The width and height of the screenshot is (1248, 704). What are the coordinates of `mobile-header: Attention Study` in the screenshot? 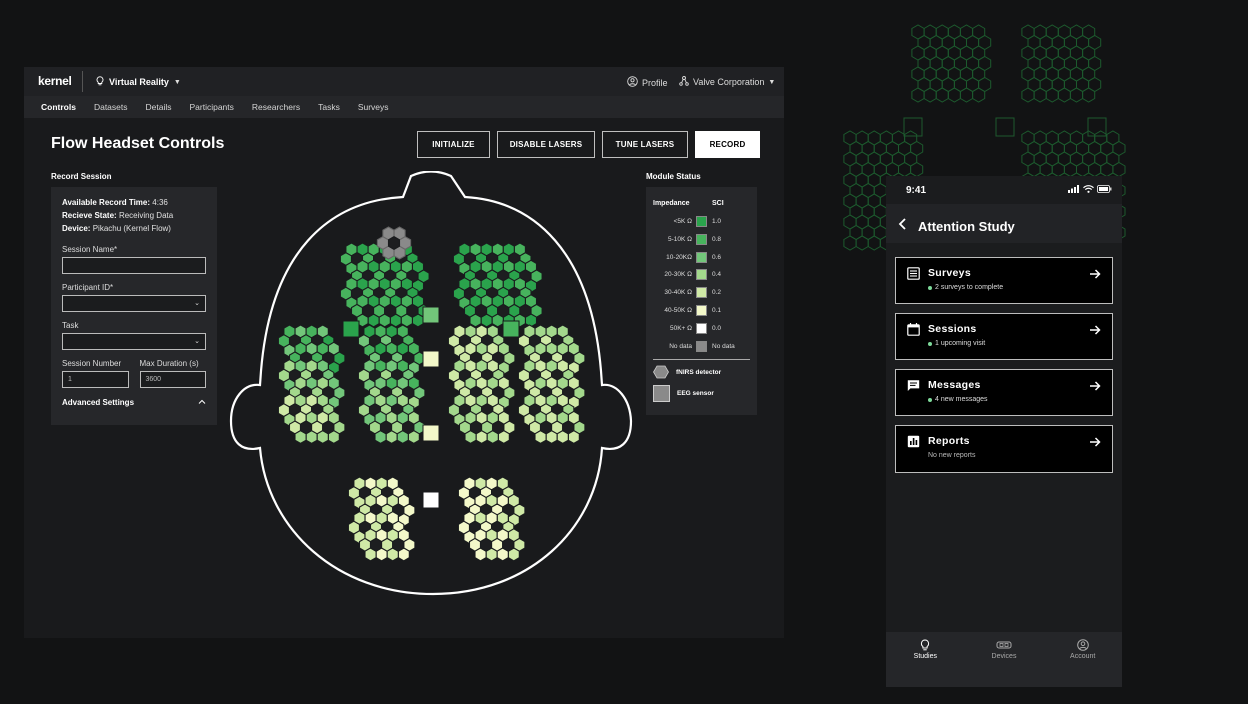 It's located at (1004, 223).